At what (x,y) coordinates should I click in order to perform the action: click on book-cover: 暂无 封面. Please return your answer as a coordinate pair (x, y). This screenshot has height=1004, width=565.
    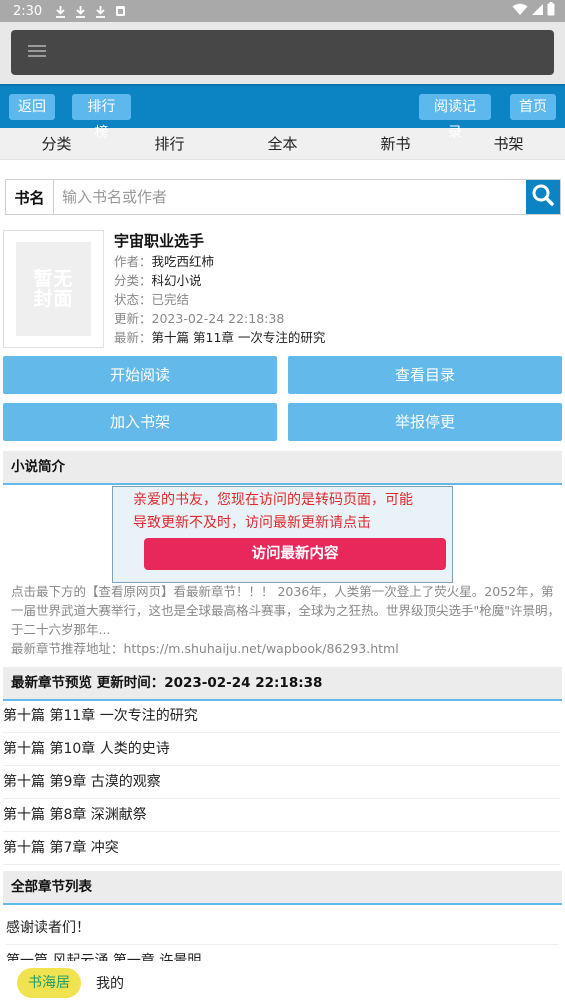
    Looking at the image, I should click on (53, 289).